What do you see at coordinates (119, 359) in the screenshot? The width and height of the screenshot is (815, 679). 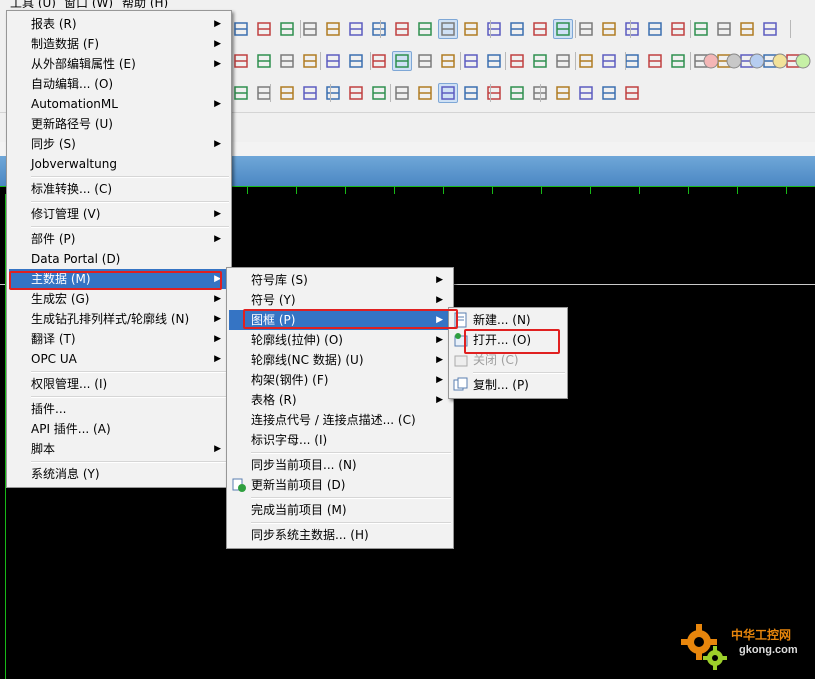 I see `tools-menu-item: OPC UA ▶` at bounding box center [119, 359].